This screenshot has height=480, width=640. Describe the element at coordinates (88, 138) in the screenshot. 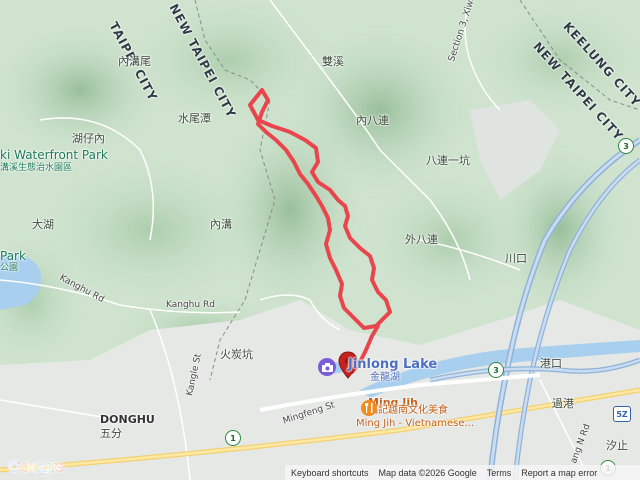

I see `label-huzainei: 湖仔內` at that location.